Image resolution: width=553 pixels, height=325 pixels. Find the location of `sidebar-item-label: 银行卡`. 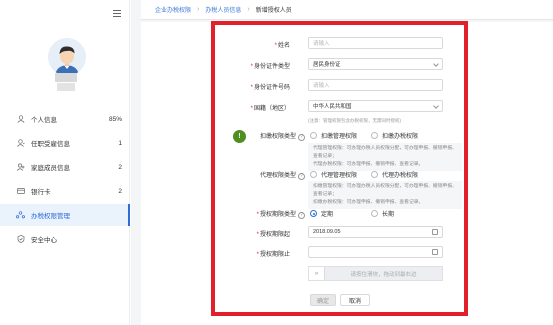

sidebar-item-label: 银行卡 is located at coordinates (41, 192).